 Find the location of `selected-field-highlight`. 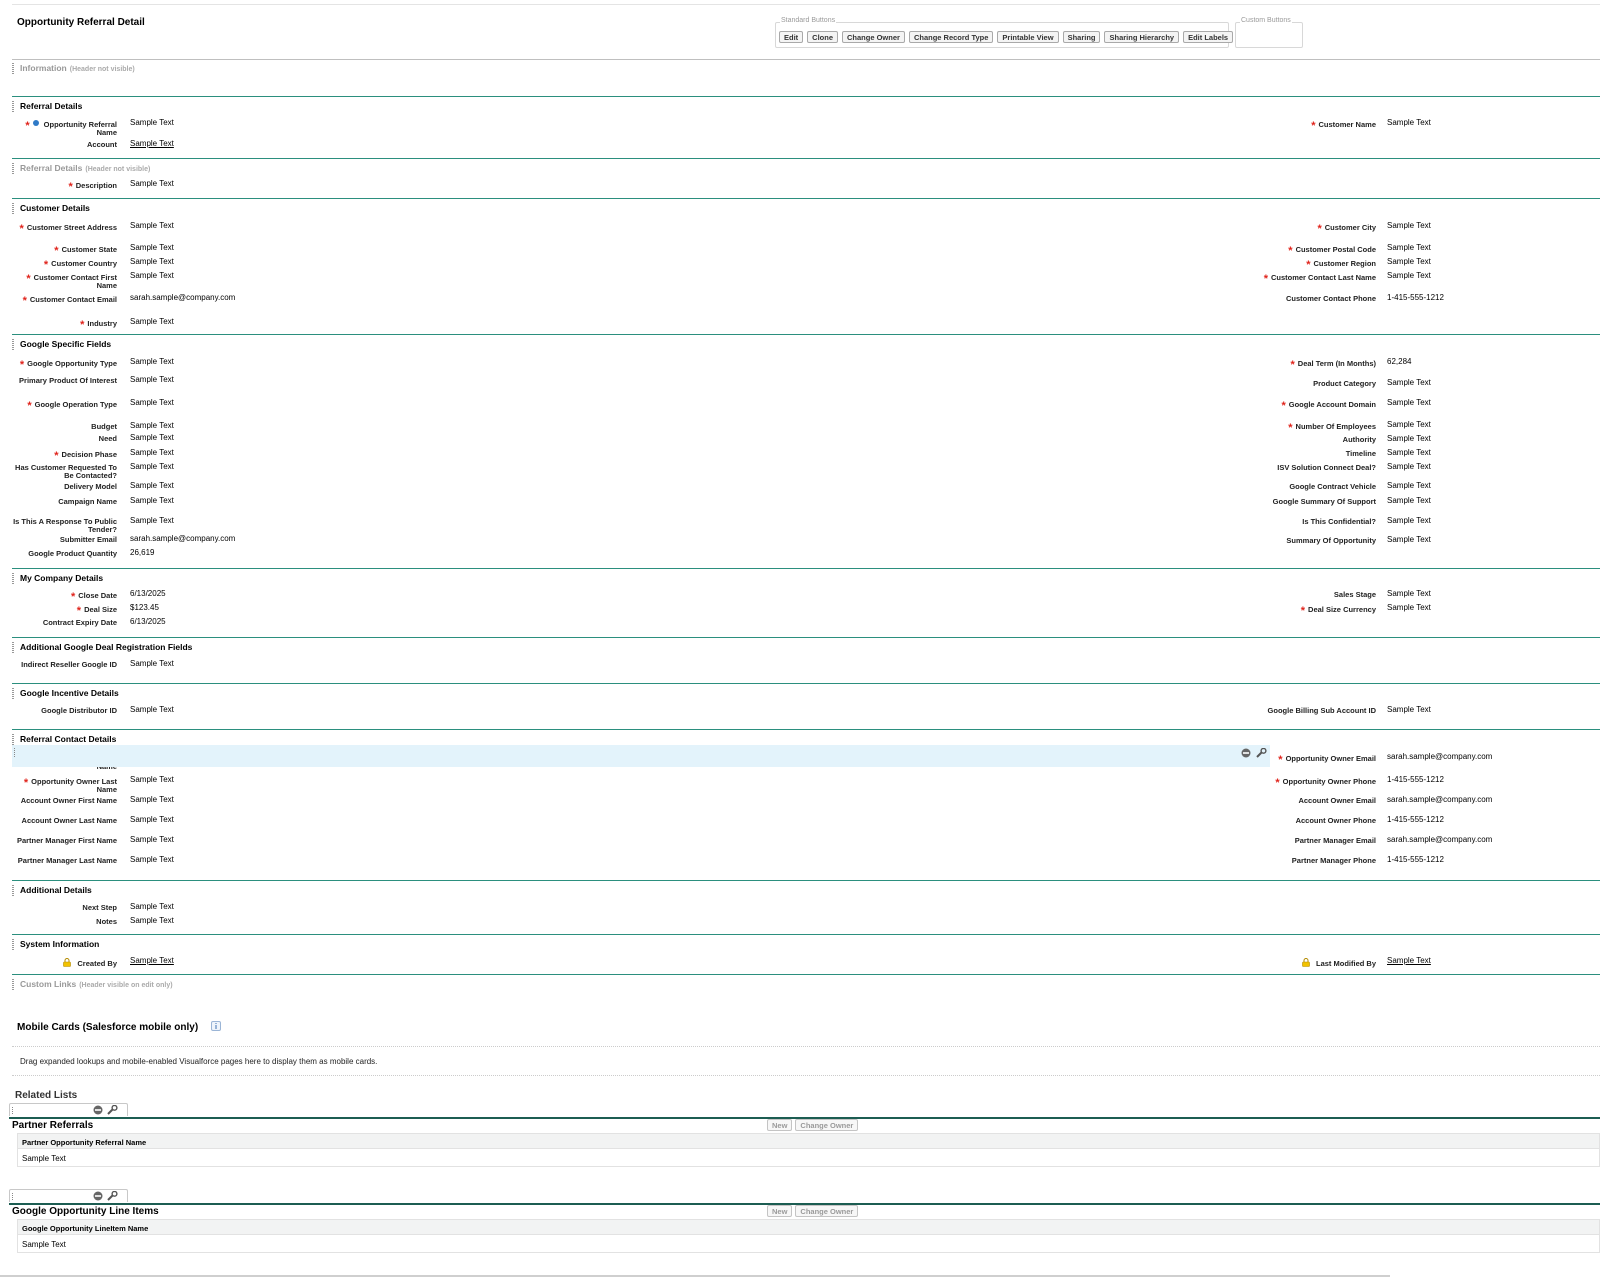

selected-field-highlight is located at coordinates (641, 756).